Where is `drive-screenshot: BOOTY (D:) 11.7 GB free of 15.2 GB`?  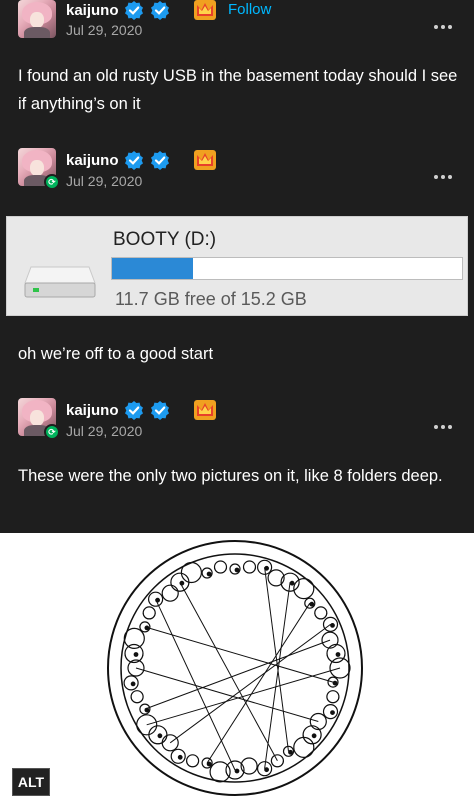 drive-screenshot: BOOTY (D:) 11.7 GB free of 15.2 GB is located at coordinates (237, 266).